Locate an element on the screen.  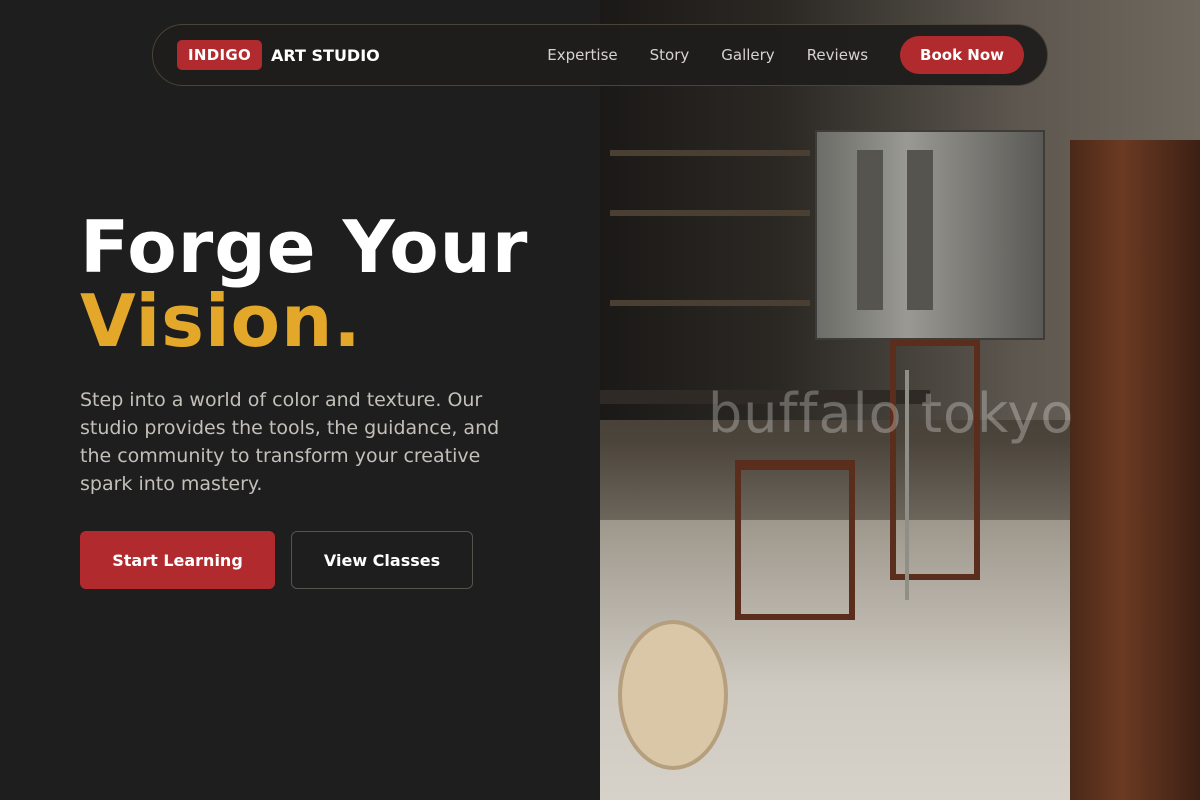
nav-link-story: Story is located at coordinates (670, 55).